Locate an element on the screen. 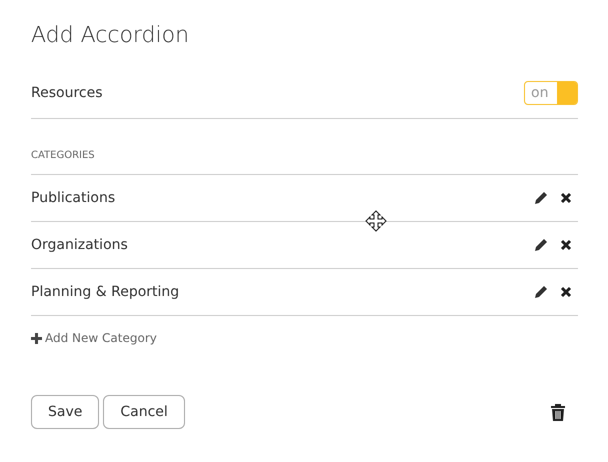 Image resolution: width=608 pixels, height=462 pixels. resources-label: Resources is located at coordinates (66, 93).